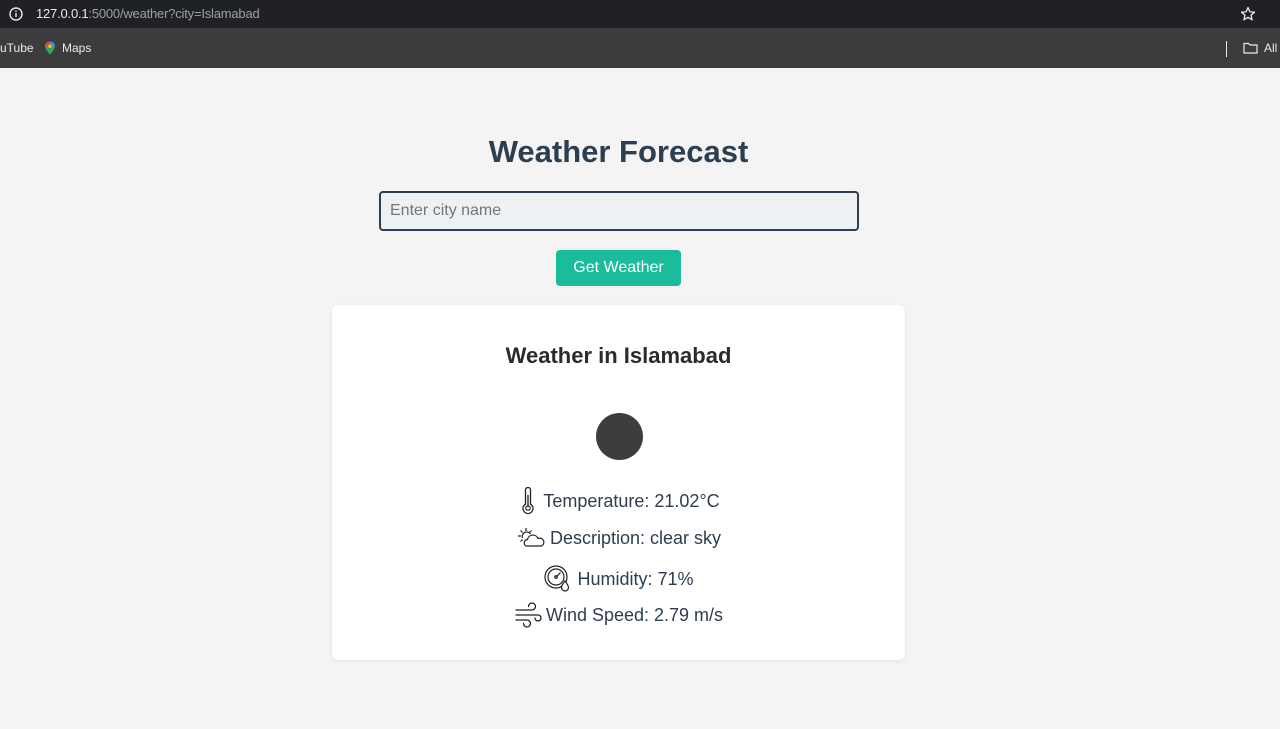  Describe the element at coordinates (618, 268) in the screenshot. I see `get-weather-button: Get Weather` at that location.